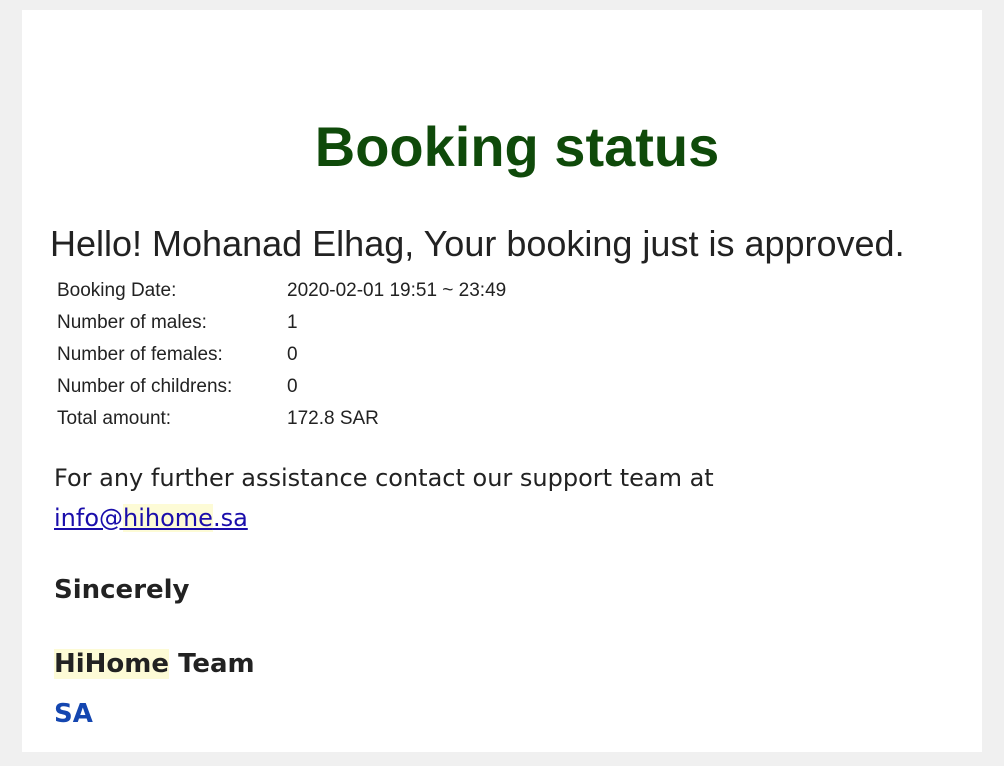  Describe the element at coordinates (140, 354) in the screenshot. I see `females-label: Number of females:` at that location.